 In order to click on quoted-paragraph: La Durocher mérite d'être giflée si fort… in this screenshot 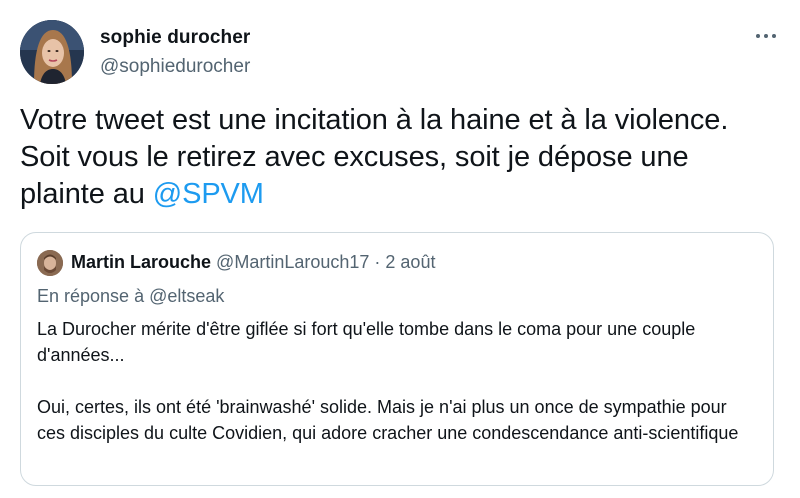, I will do `click(366, 342)`.